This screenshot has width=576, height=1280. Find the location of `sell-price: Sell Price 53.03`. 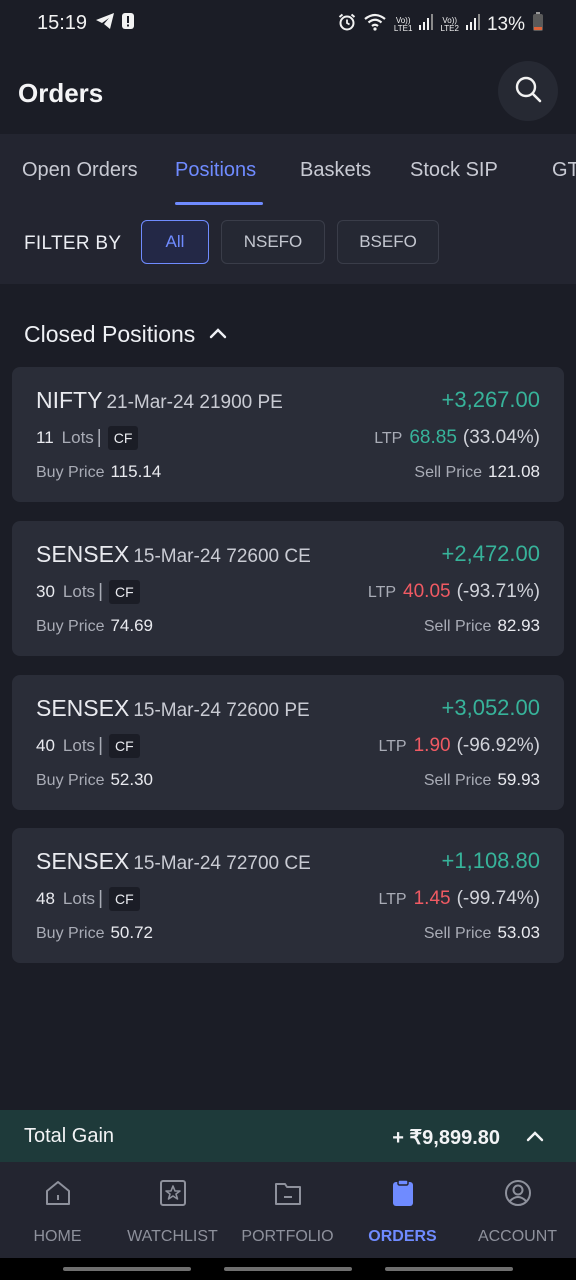

sell-price: Sell Price 53.03 is located at coordinates (482, 933).